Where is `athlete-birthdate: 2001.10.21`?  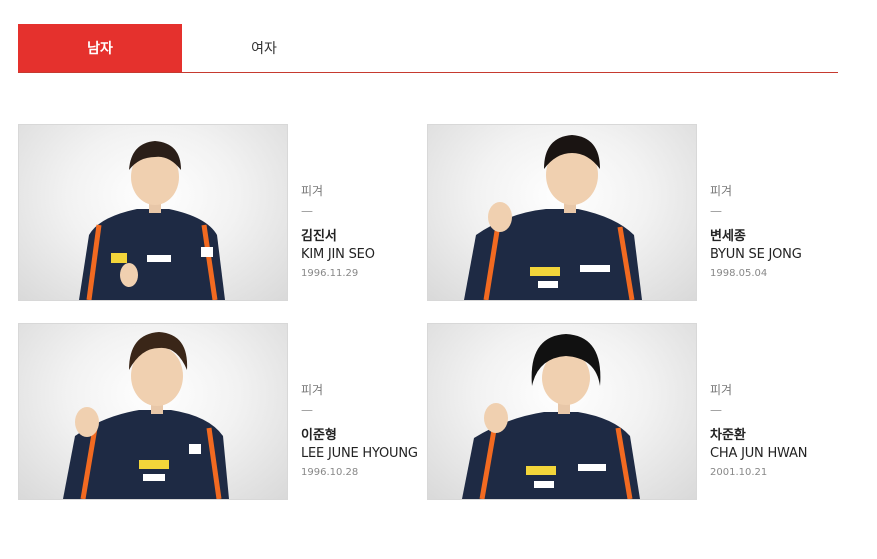
athlete-birthdate: 2001.10.21 is located at coordinates (739, 472).